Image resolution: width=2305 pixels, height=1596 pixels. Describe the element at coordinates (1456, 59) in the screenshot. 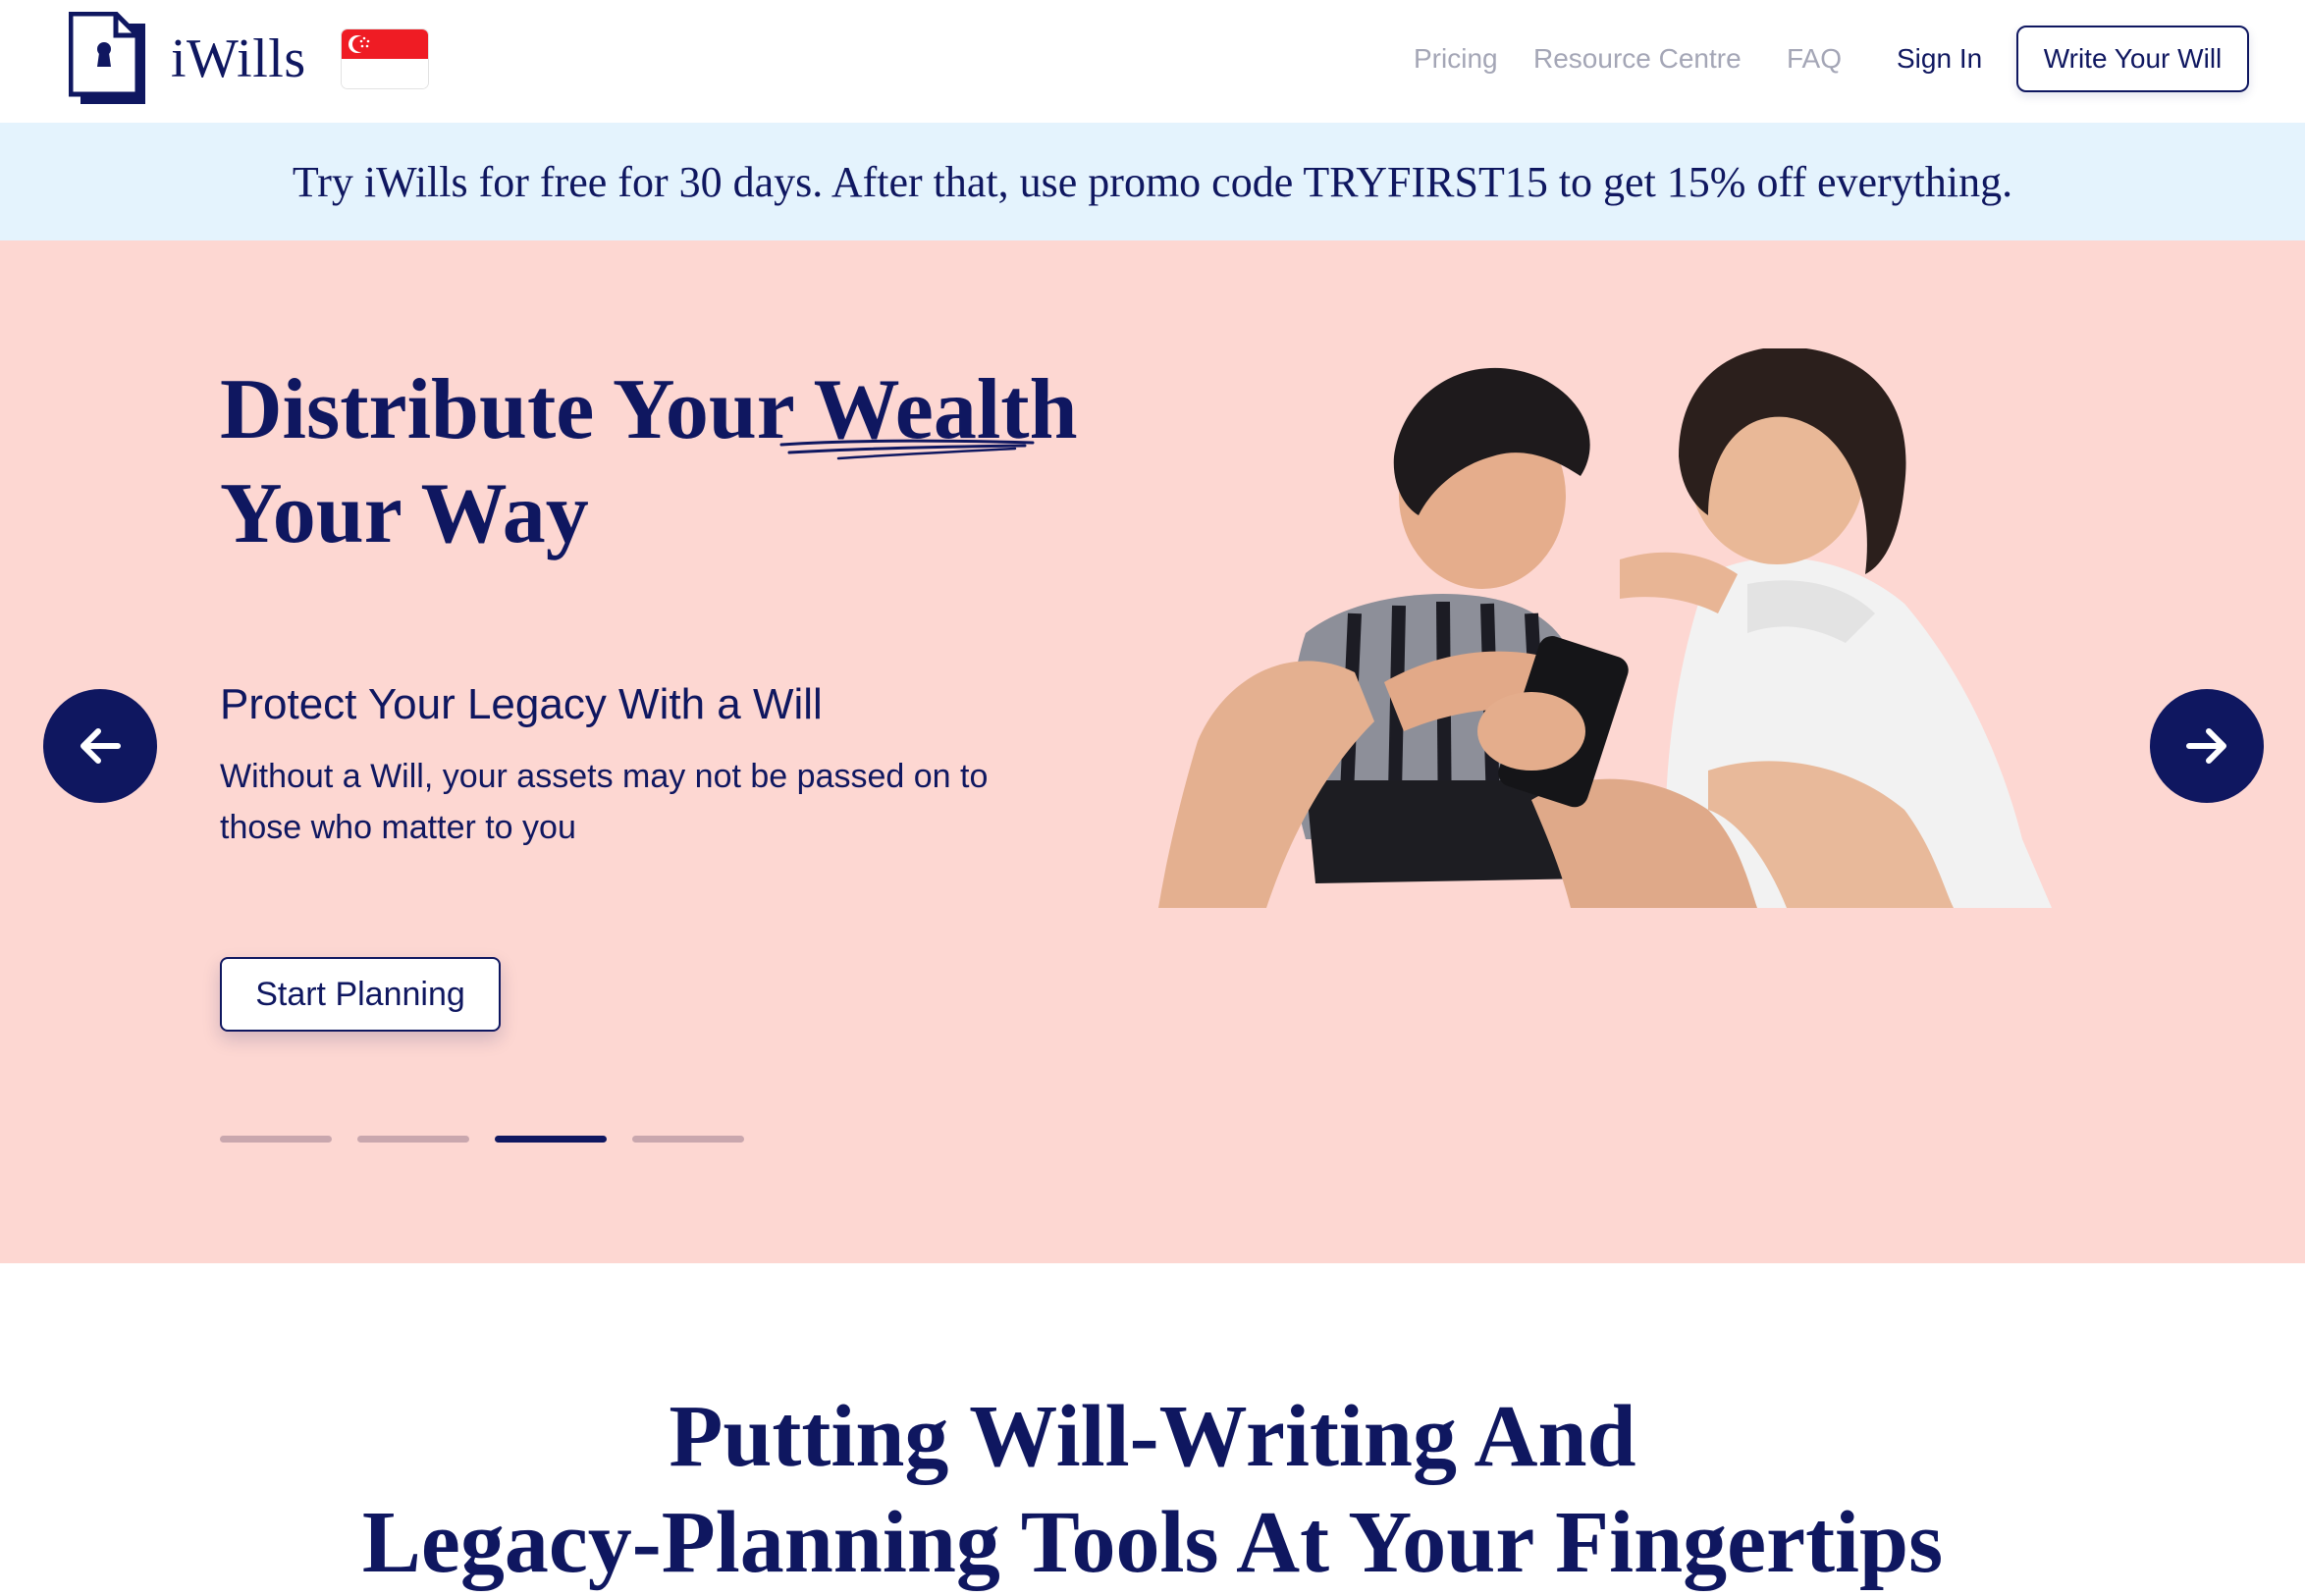

I see `nav-pricing: Pricing` at that location.